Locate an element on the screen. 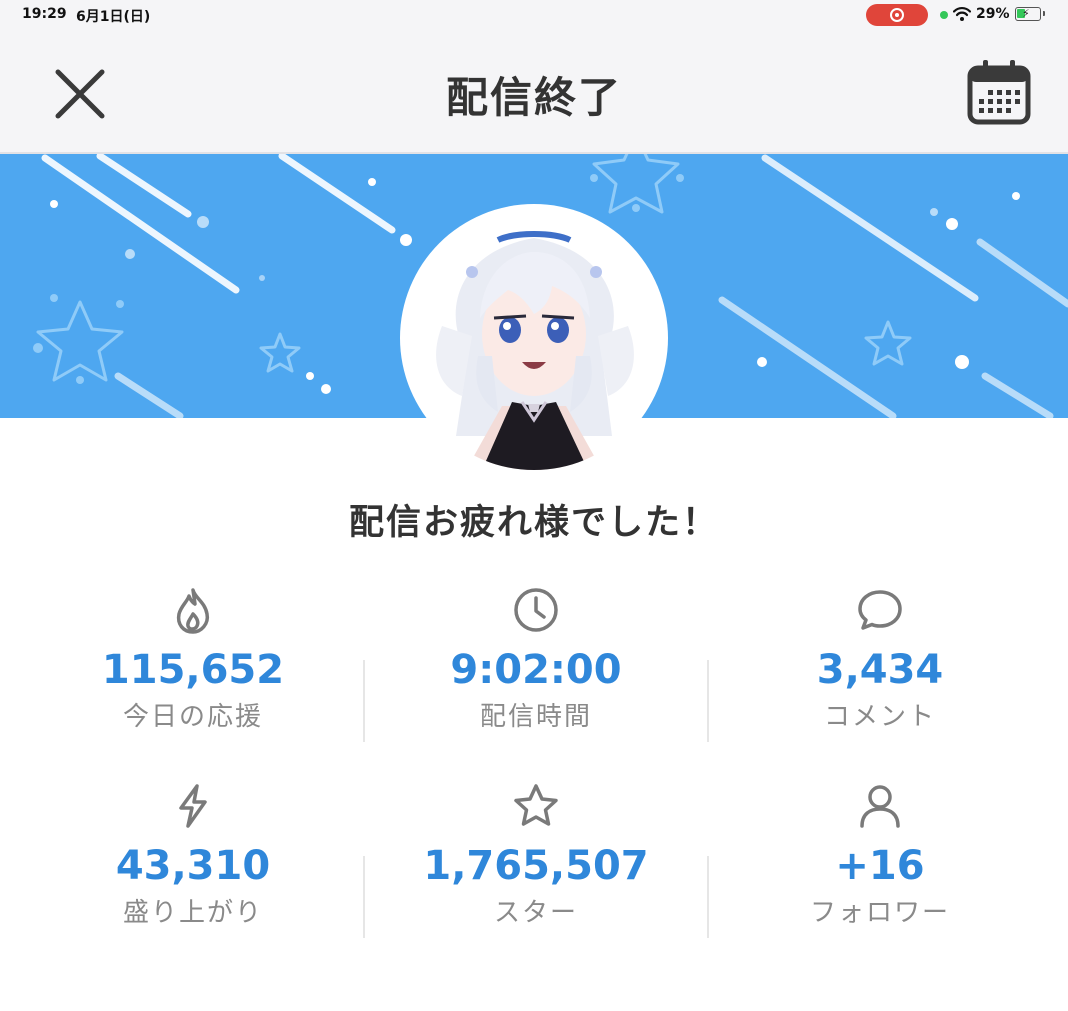  screen-recording-indicator is located at coordinates (897, 15).